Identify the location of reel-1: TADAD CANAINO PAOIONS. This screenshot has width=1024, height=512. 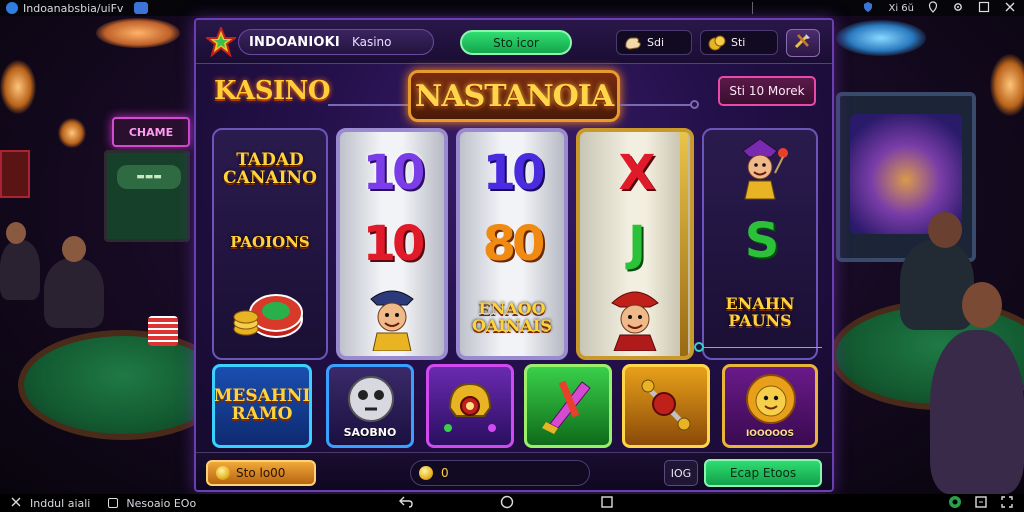
(270, 244).